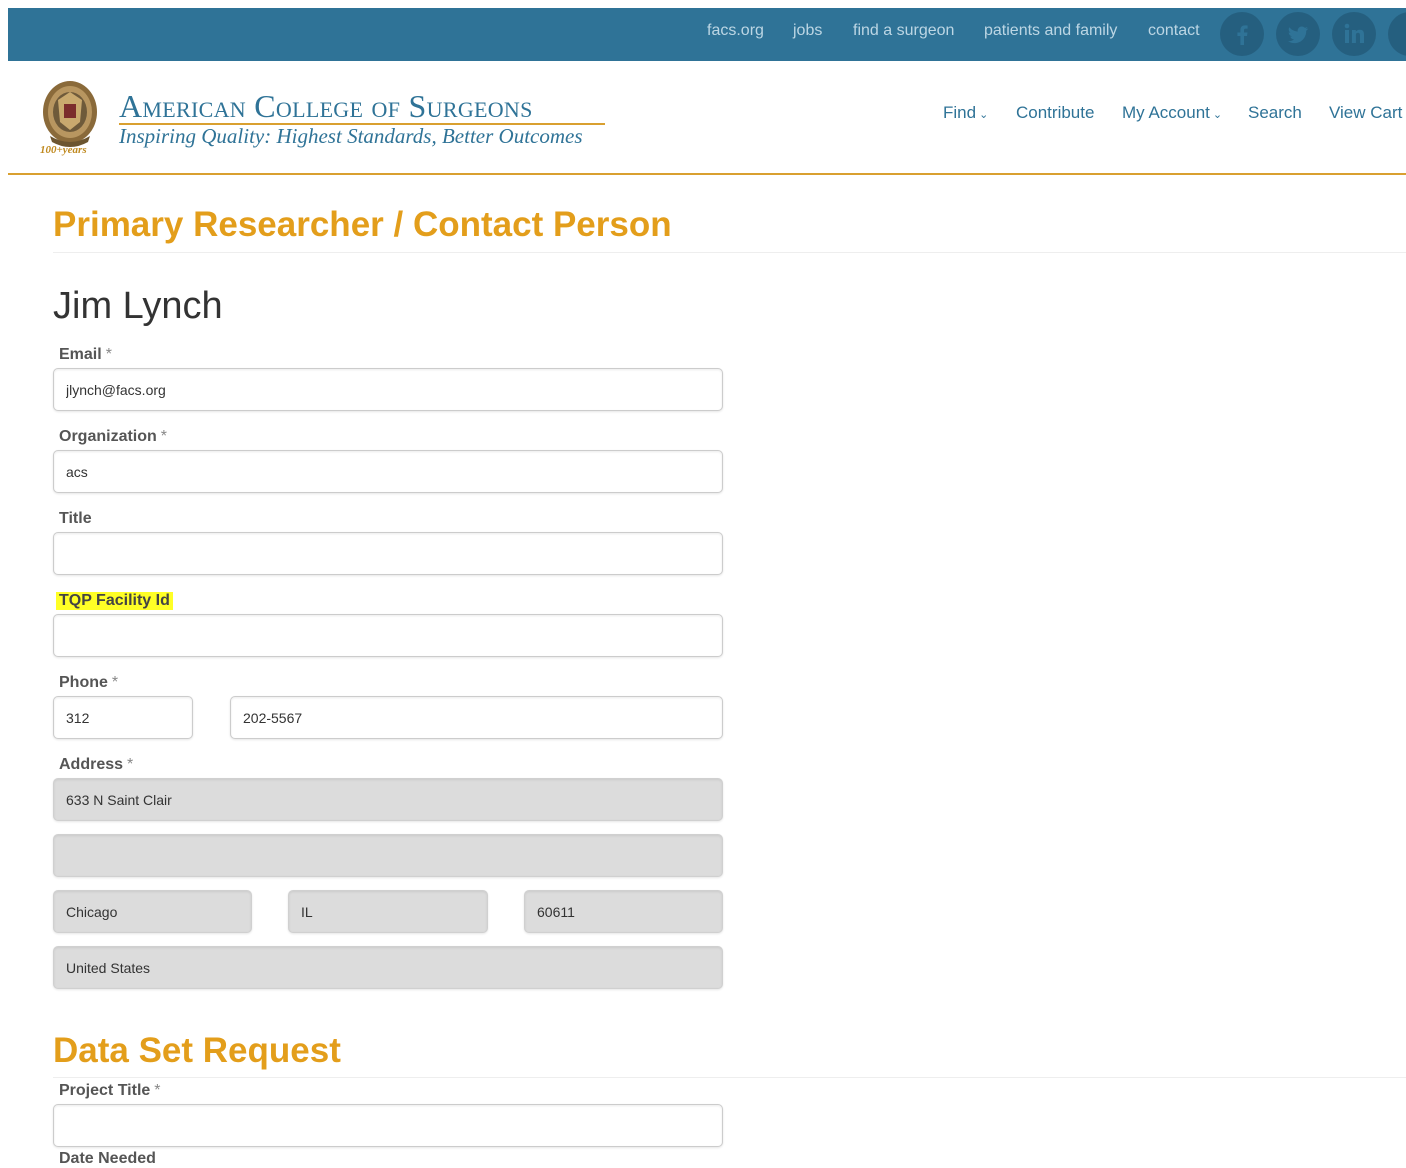 The height and width of the screenshot is (1168, 1406). I want to click on country-field, so click(388, 967).